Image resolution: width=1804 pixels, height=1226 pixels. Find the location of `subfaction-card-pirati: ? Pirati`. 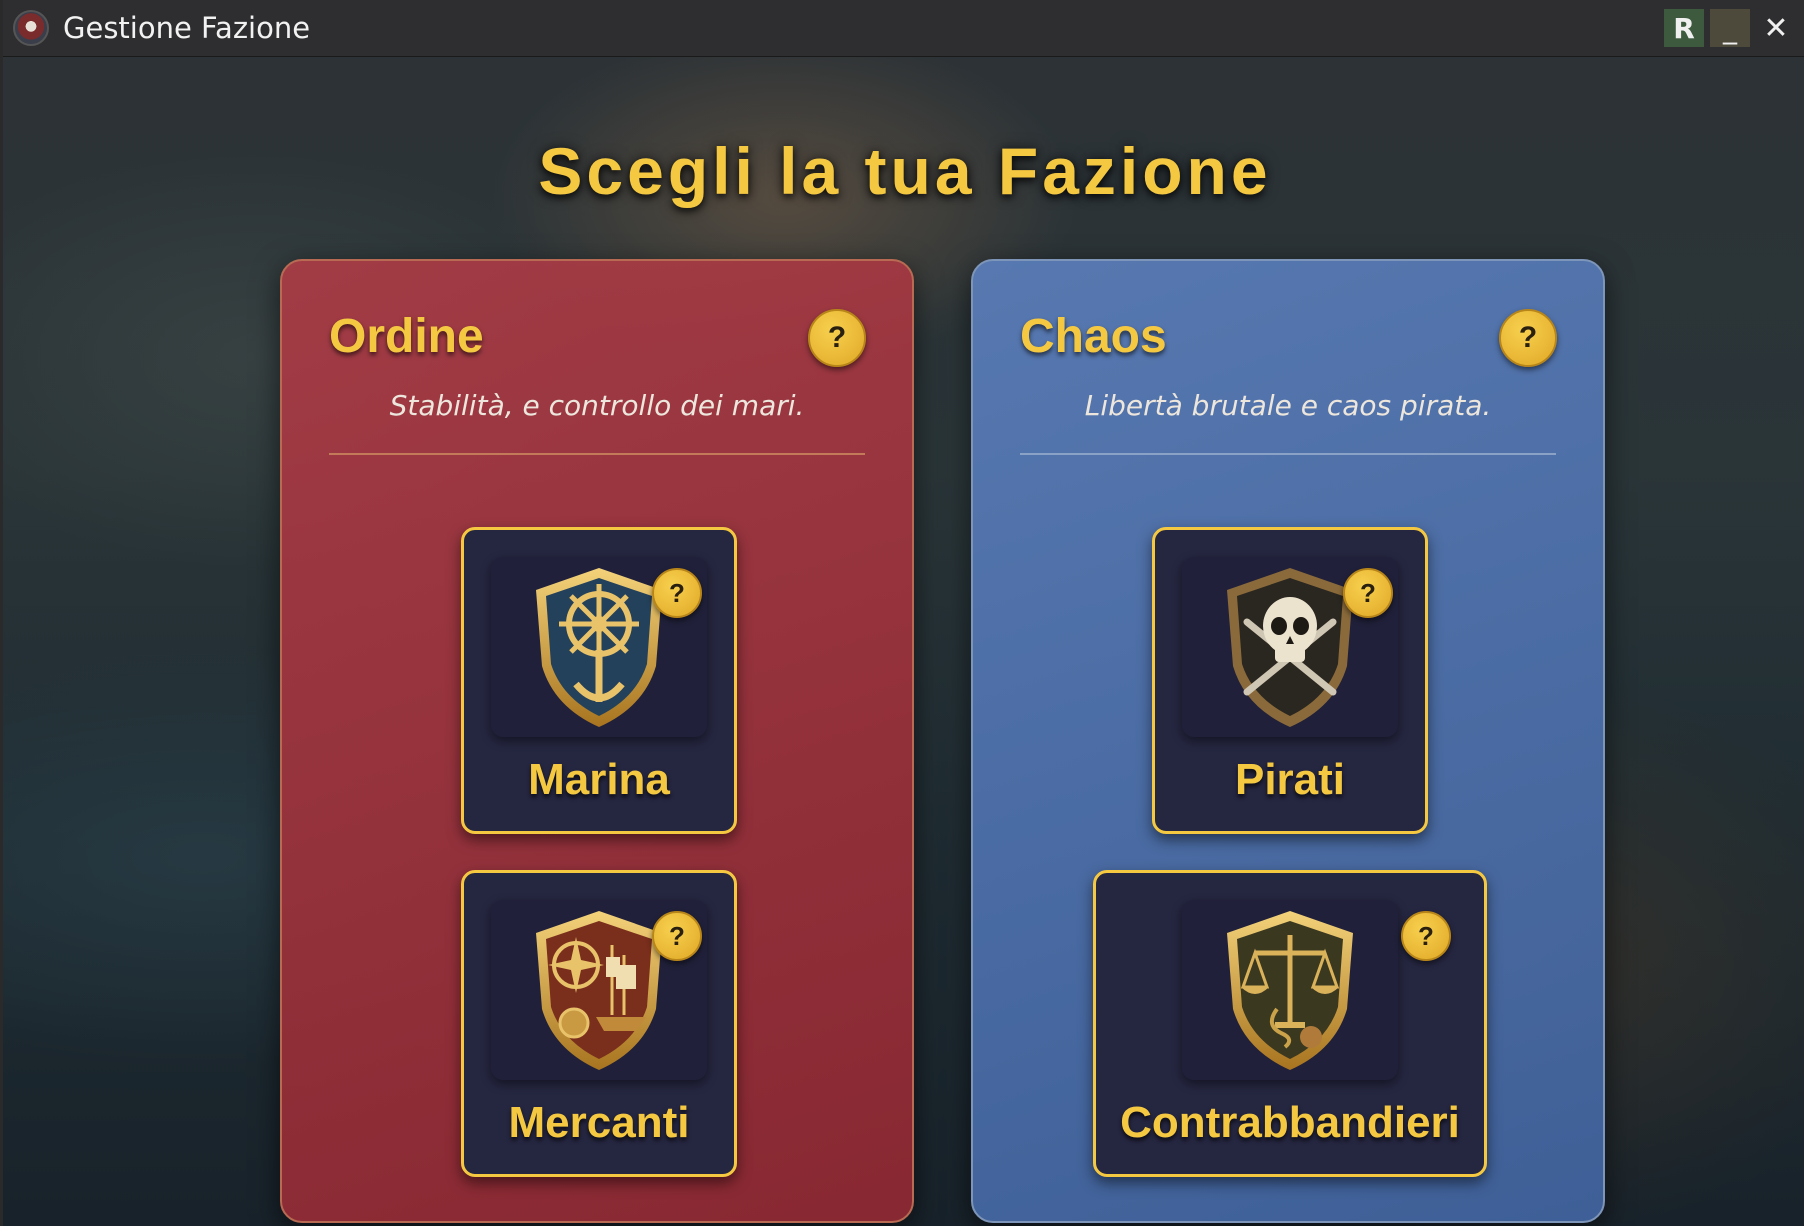

subfaction-card-pirati: ? Pirati is located at coordinates (1290, 680).